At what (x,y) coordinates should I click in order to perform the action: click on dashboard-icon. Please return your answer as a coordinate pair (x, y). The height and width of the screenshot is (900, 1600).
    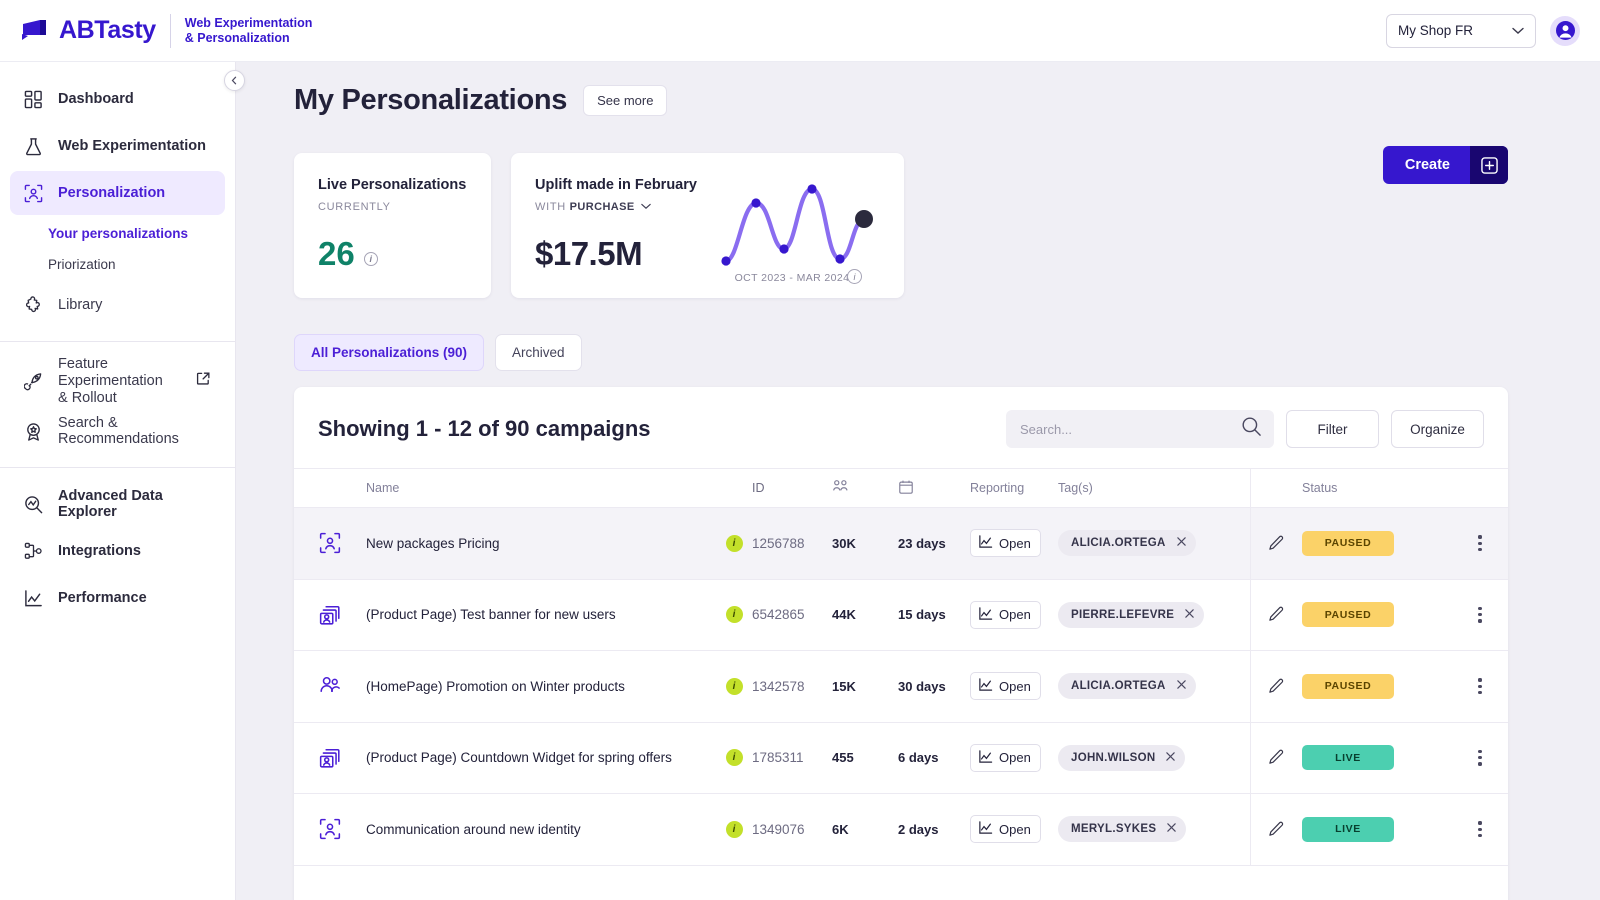
    Looking at the image, I should click on (33, 99).